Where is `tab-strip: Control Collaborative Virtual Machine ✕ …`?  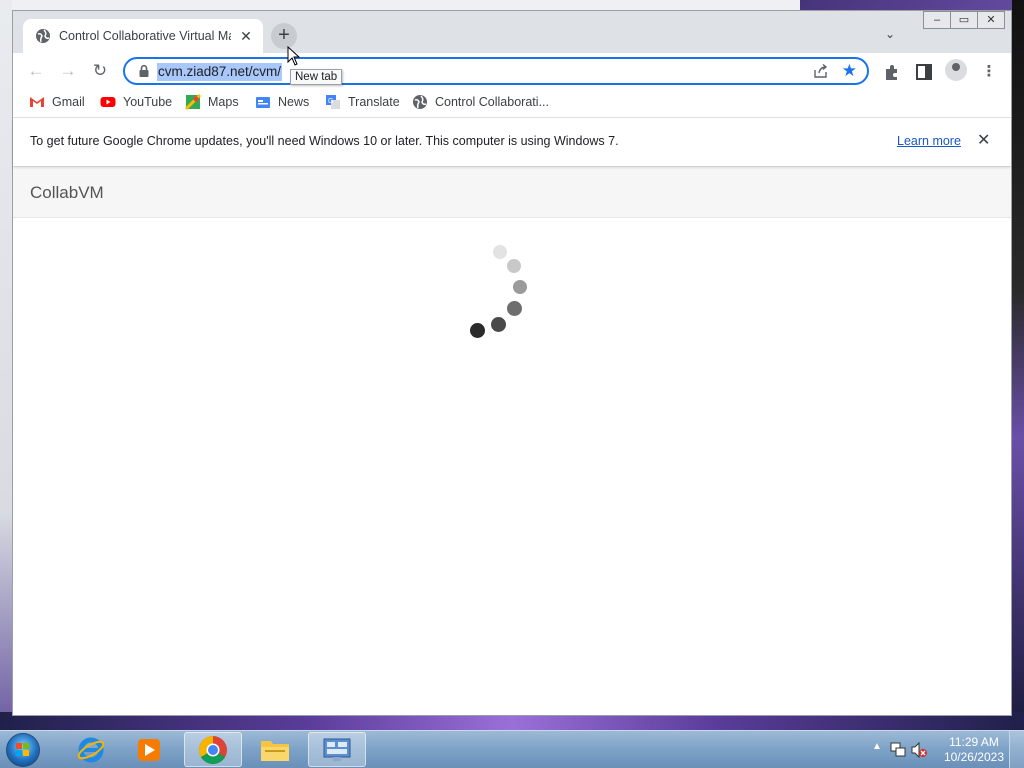
tab-strip: Control Collaborative Virtual Machine ✕ … is located at coordinates (512, 32).